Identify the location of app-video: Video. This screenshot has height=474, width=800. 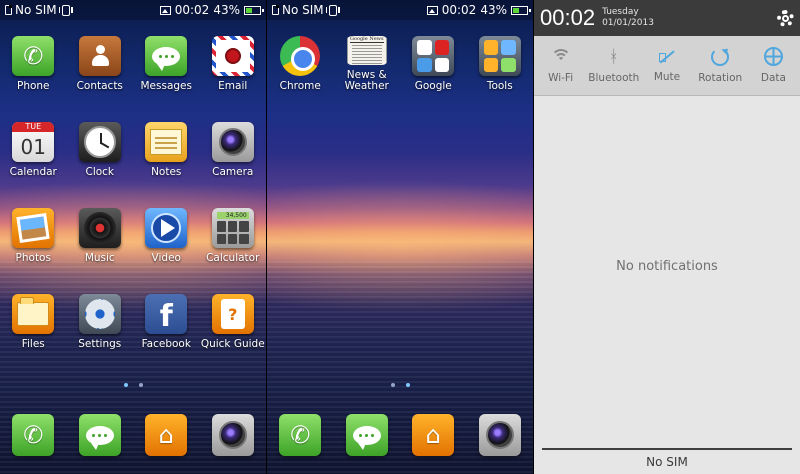
(166, 236).